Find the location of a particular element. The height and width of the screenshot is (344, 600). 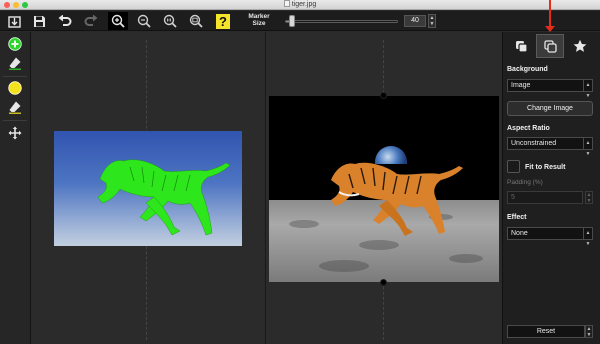

background-marker-icon is located at coordinates (15, 88).